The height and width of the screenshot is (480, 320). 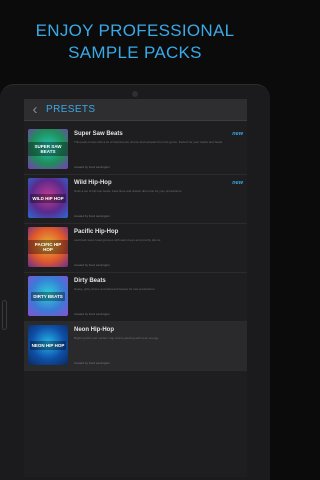 What do you see at coordinates (135, 110) in the screenshot?
I see `app-bar: ‹ PRESETS` at bounding box center [135, 110].